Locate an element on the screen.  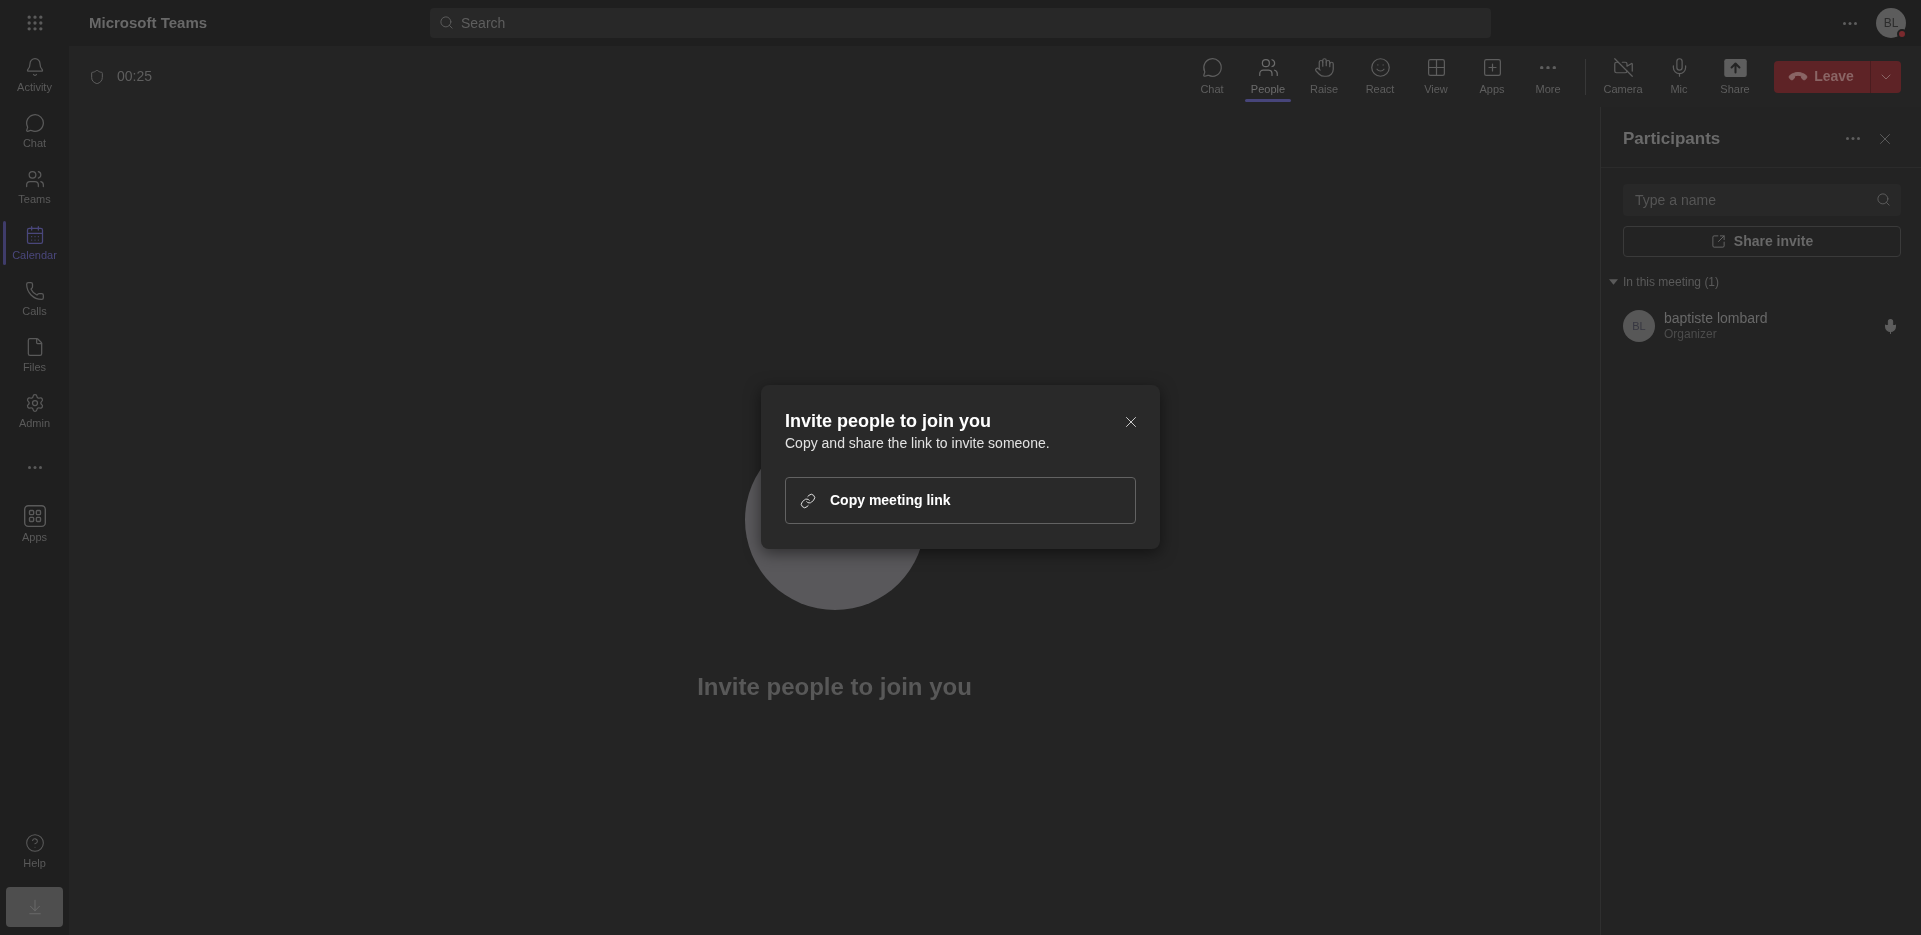
toolbar-button: Raise is located at coordinates (1324, 76).